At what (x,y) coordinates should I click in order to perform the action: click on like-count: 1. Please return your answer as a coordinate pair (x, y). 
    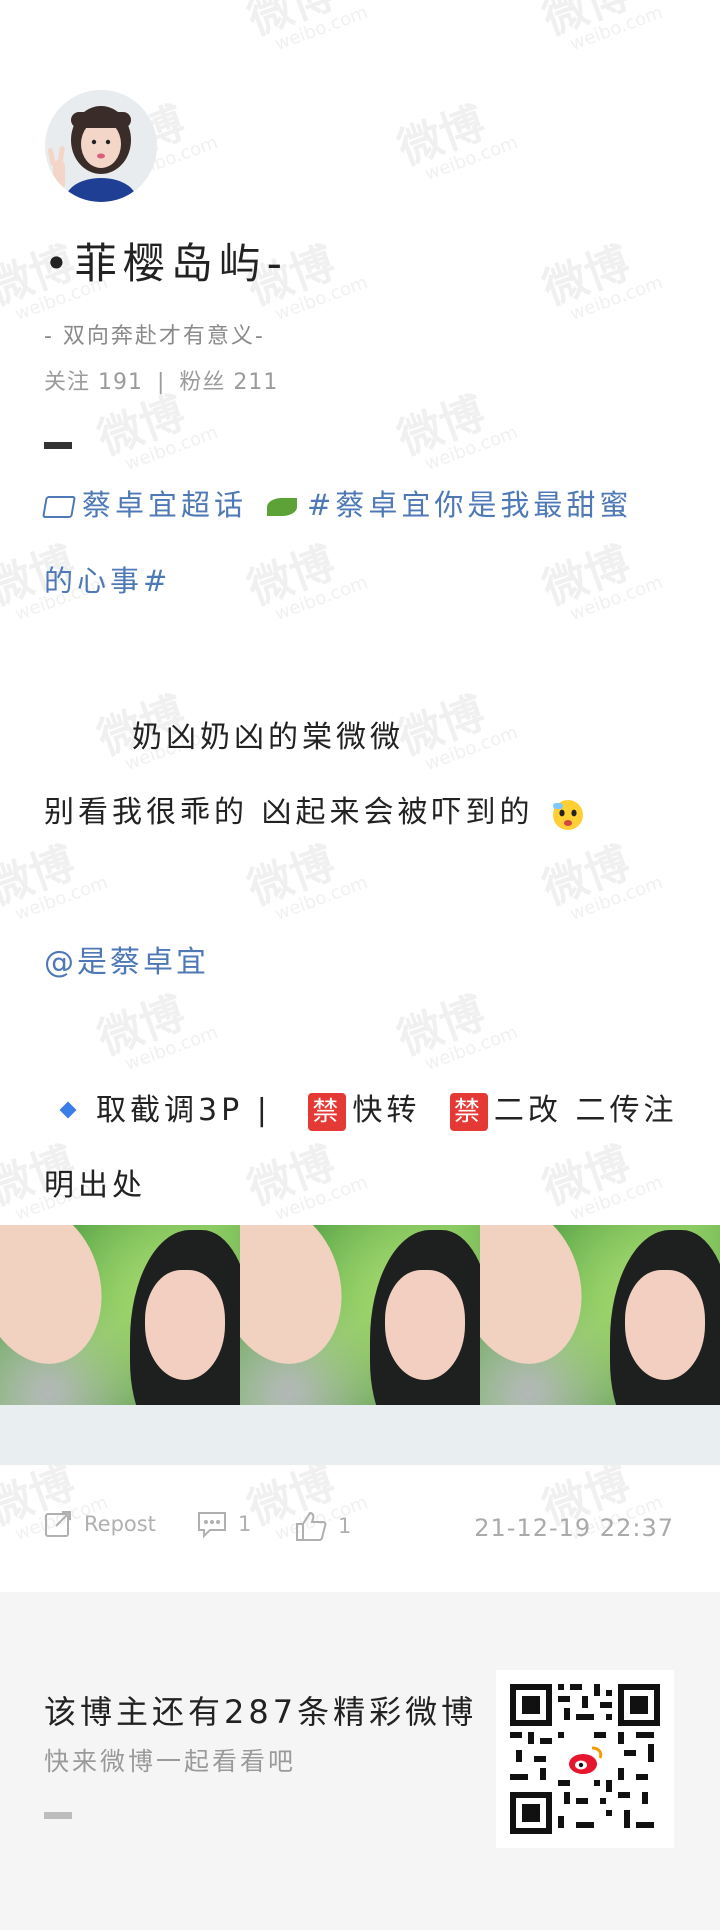
    Looking at the image, I should click on (345, 1526).